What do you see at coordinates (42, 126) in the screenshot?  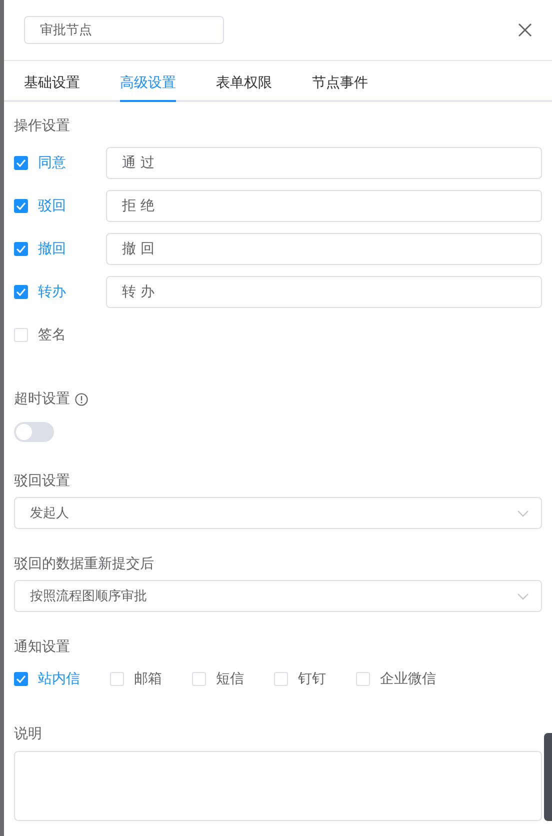 I see `section-label: 操作设置` at bounding box center [42, 126].